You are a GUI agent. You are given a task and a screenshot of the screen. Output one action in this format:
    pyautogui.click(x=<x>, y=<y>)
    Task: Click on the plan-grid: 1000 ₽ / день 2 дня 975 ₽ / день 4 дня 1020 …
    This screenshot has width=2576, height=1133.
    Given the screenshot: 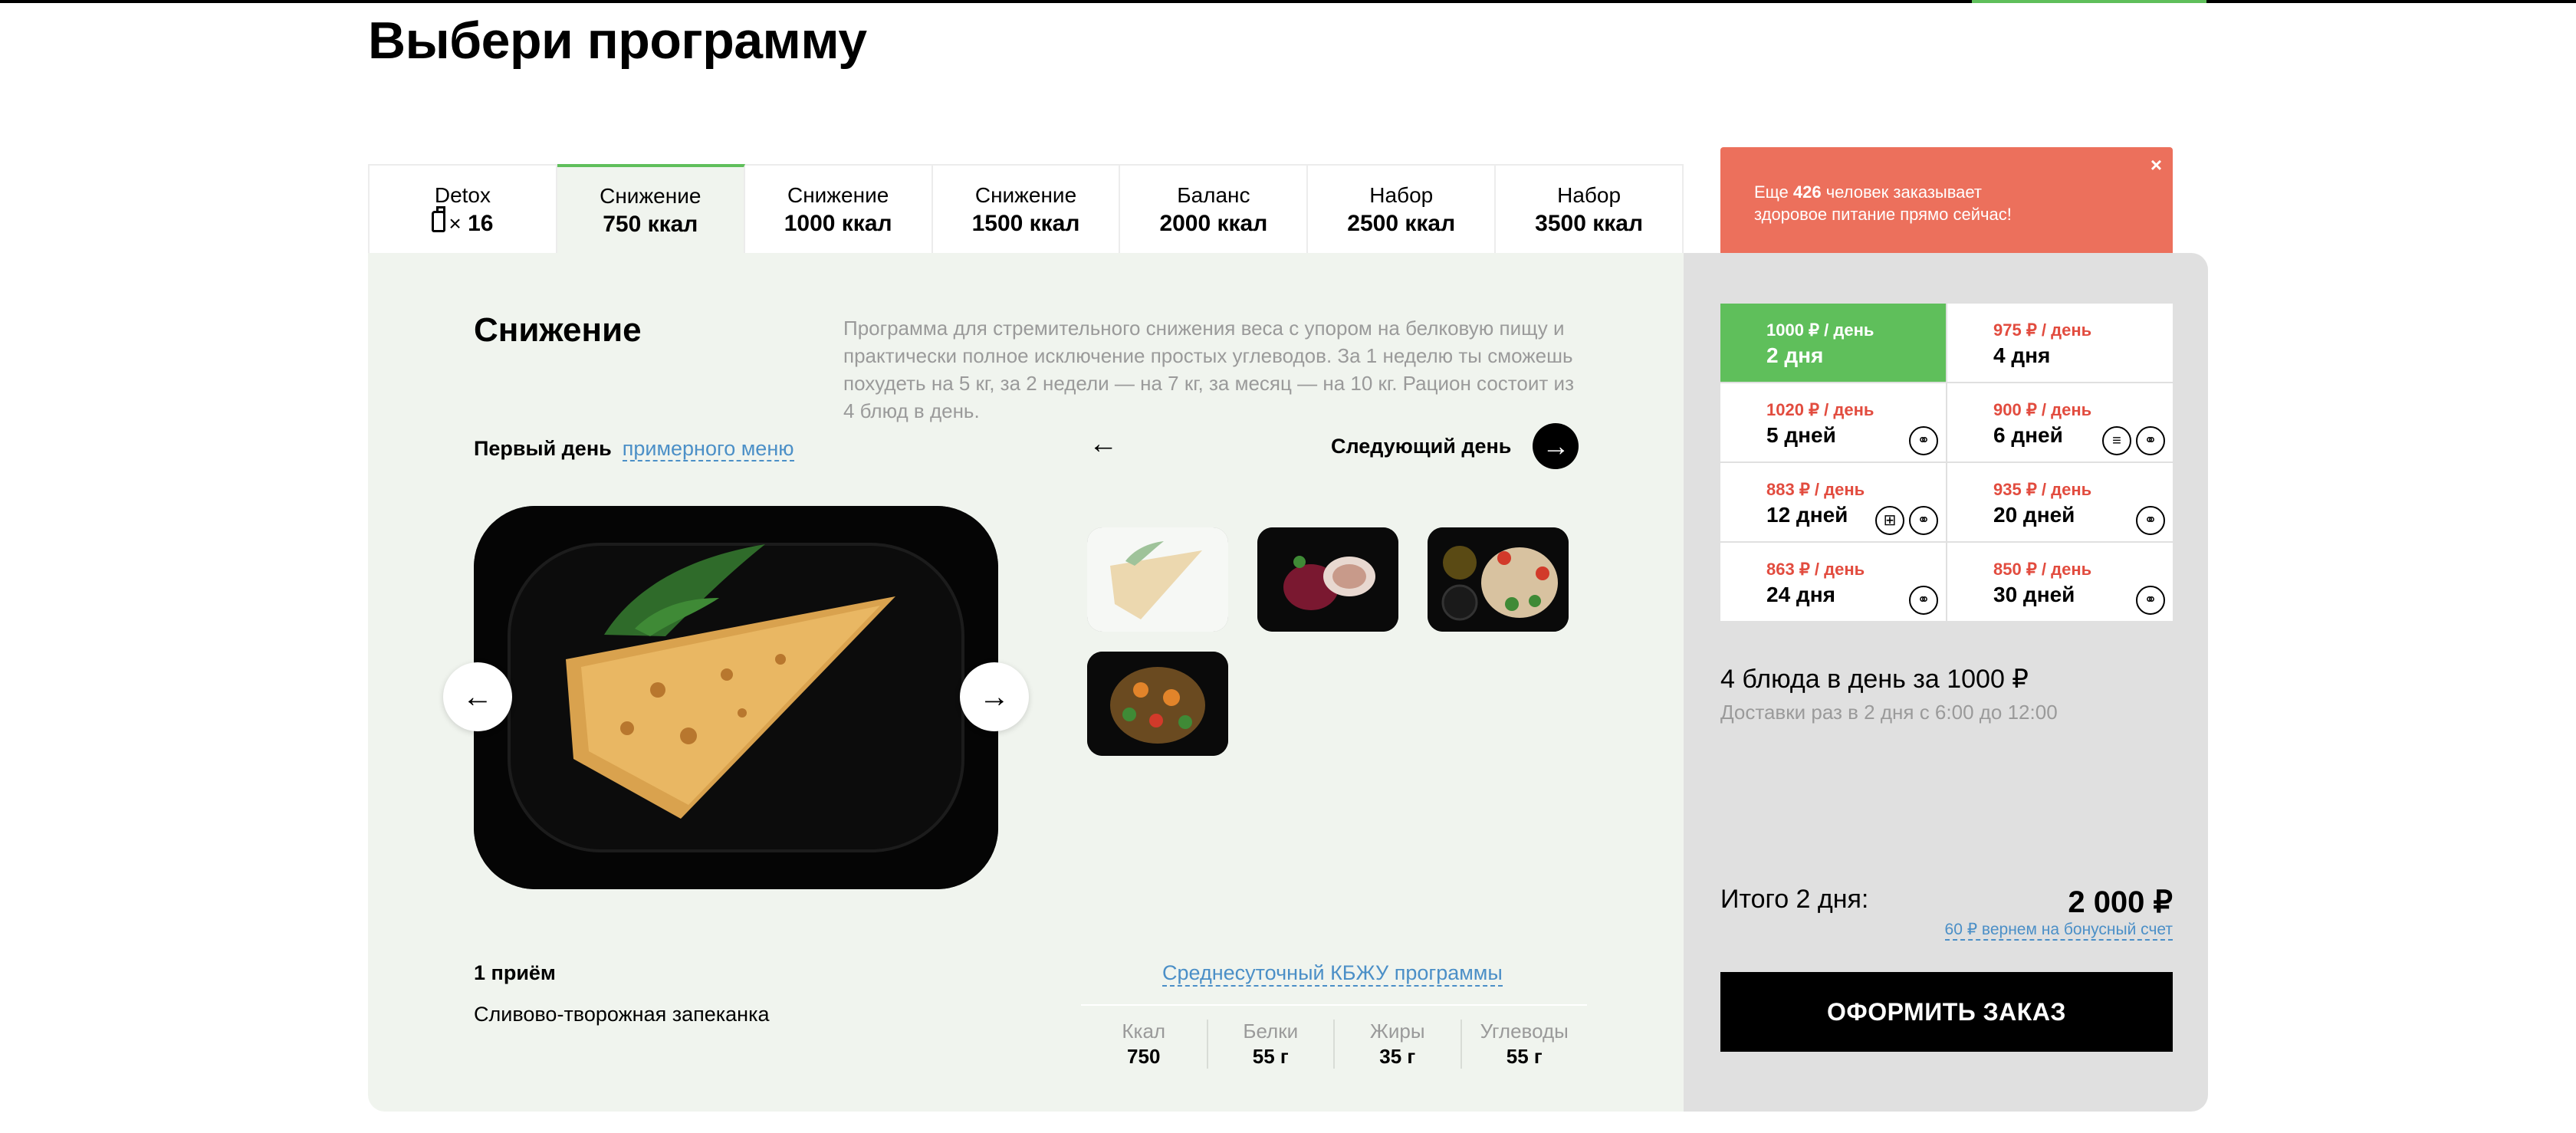 What is the action you would take?
    pyautogui.click(x=1947, y=462)
    